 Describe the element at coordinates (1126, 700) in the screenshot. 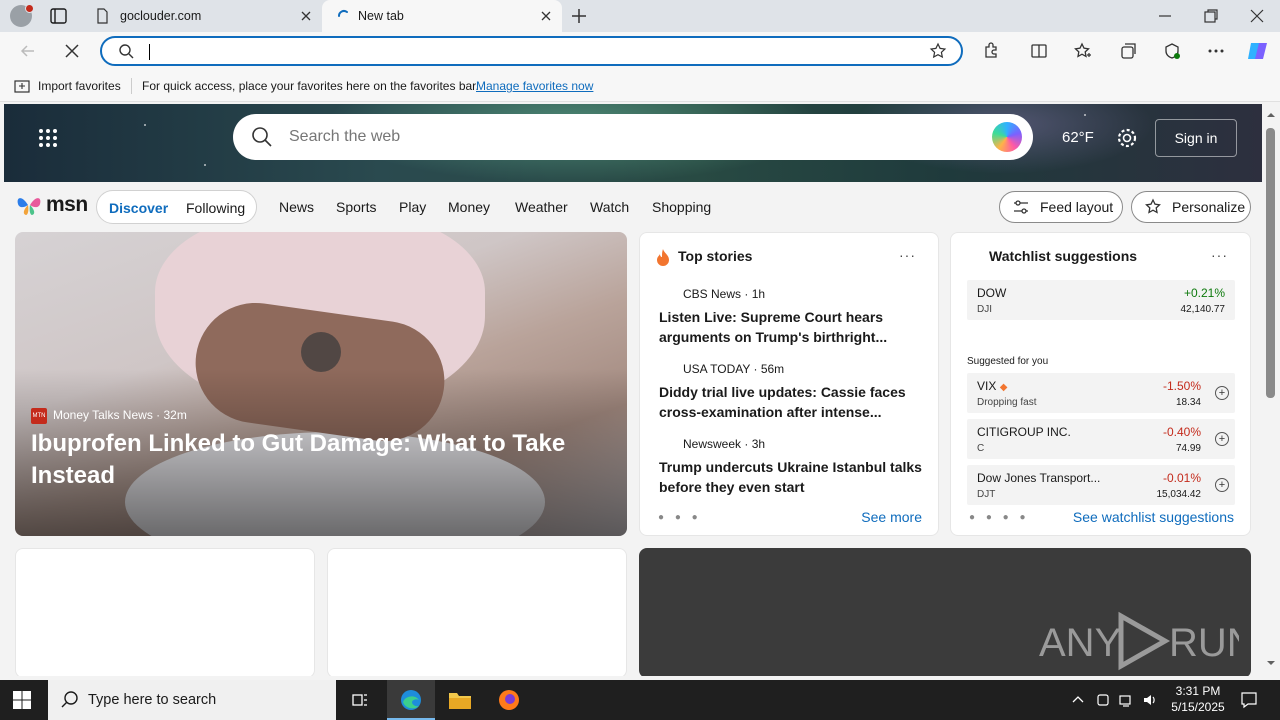

I see `network-icon` at that location.